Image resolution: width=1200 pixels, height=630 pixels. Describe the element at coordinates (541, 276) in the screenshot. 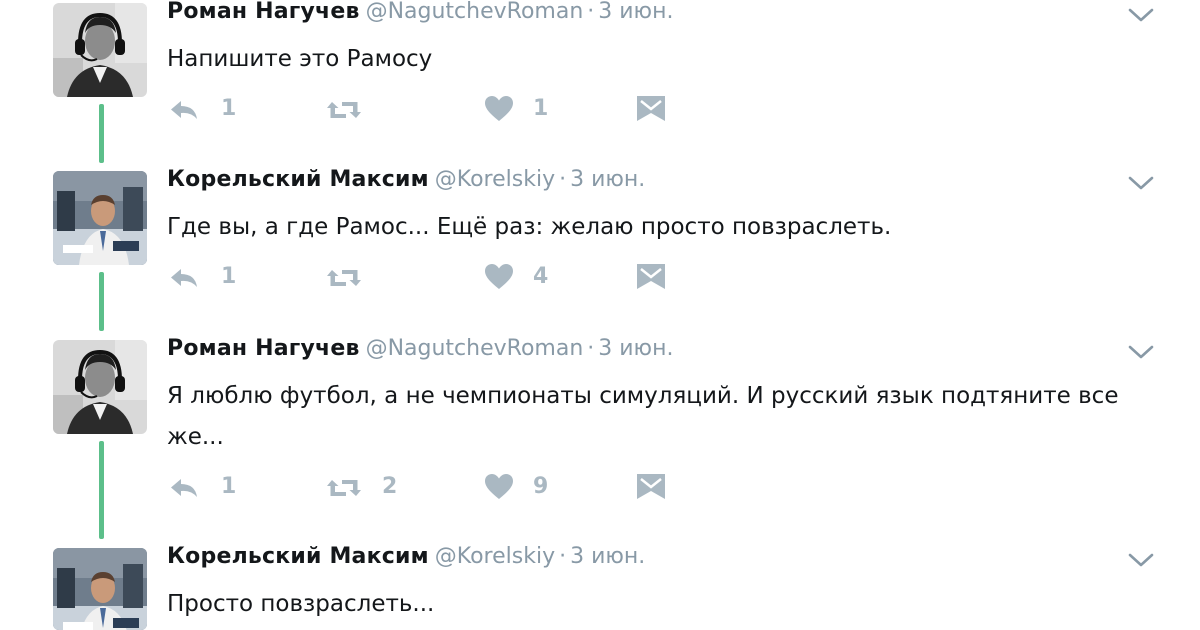

I see `like-count: 4` at that location.